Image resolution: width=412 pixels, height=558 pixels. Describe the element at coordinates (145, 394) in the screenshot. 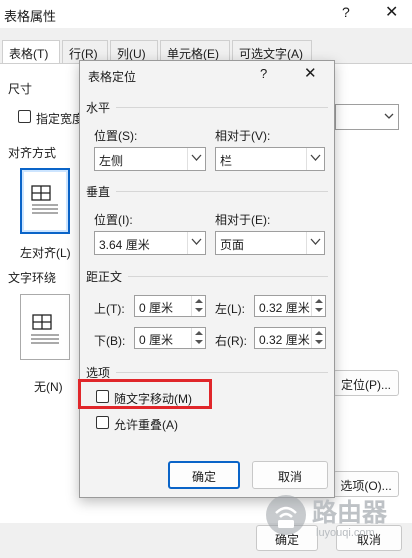

I see `highlight-box` at that location.